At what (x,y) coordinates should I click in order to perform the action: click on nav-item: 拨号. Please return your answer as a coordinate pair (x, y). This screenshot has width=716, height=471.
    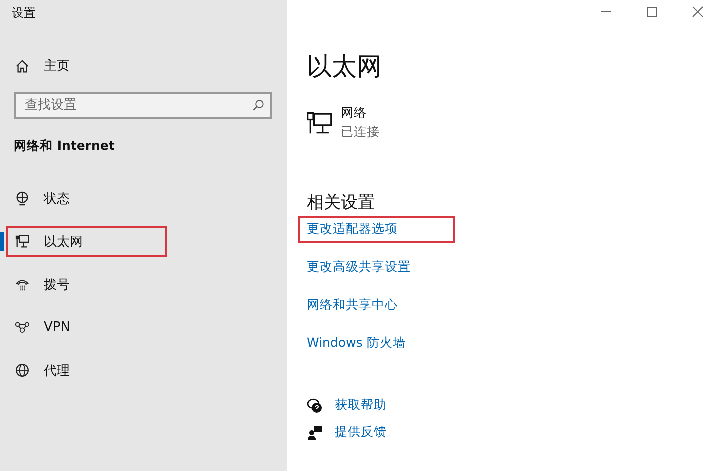
    Looking at the image, I should click on (86, 284).